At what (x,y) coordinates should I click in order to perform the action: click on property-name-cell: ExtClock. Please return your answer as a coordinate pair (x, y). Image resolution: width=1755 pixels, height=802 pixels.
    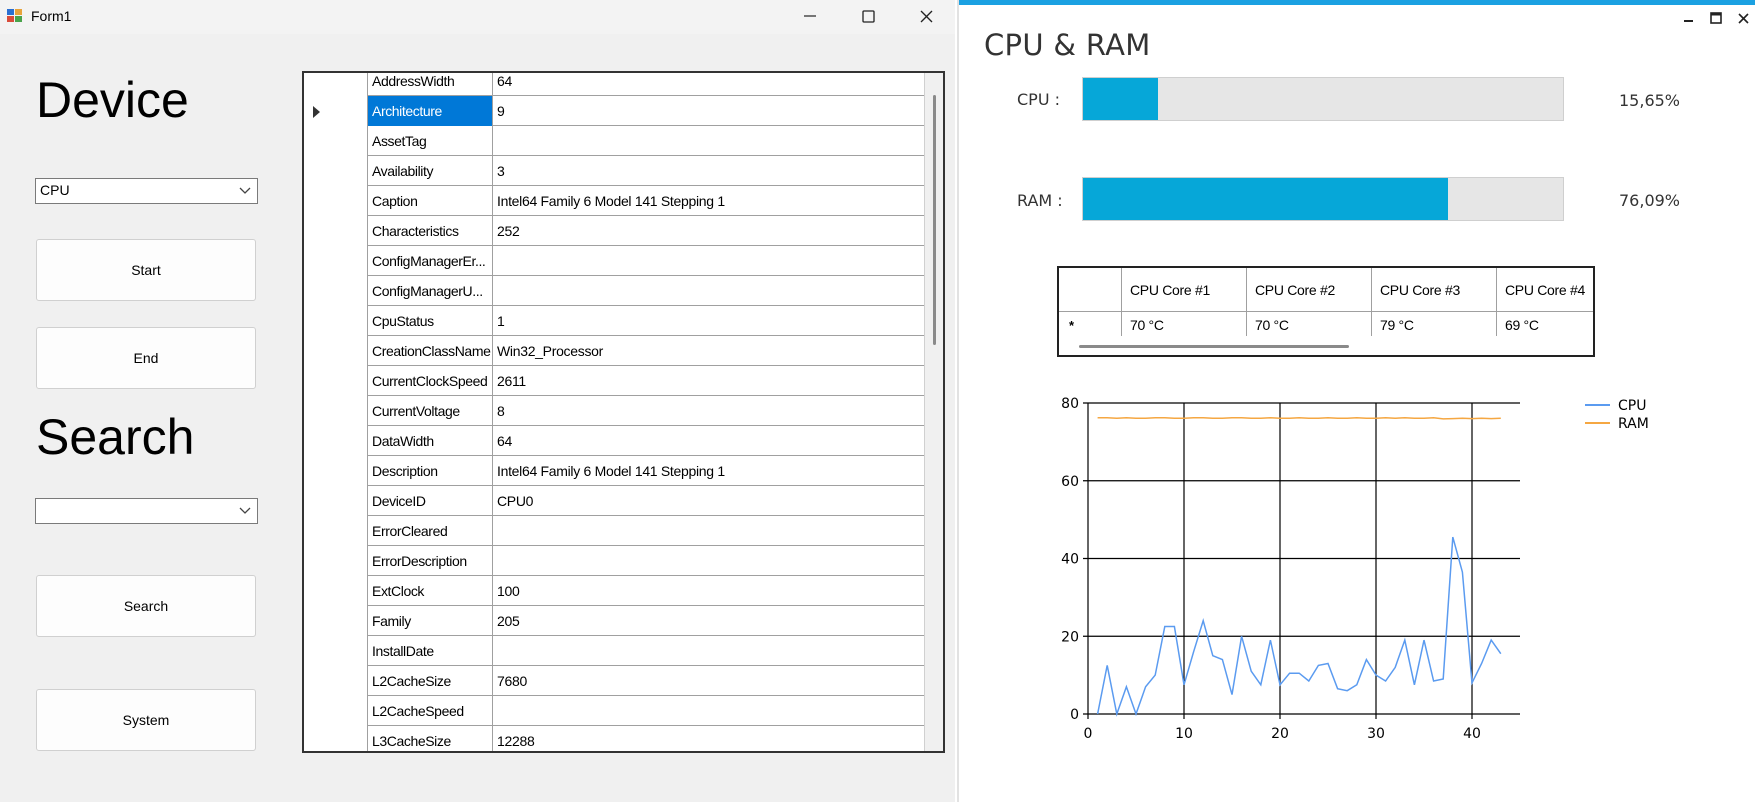
    Looking at the image, I should click on (430, 591).